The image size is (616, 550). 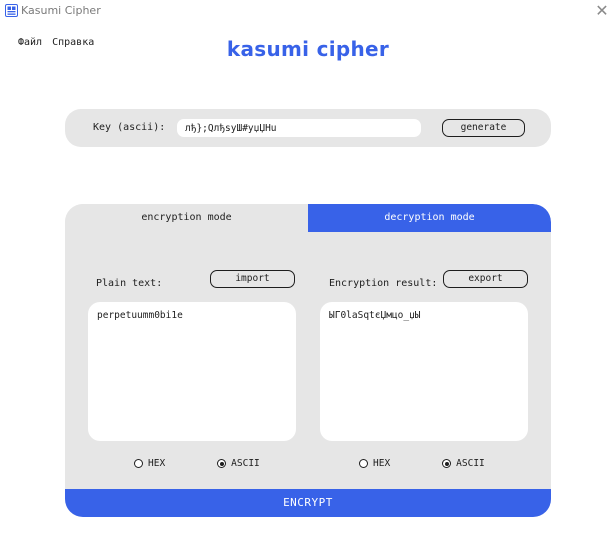 I want to click on tab-encryption-mode: encryption mode, so click(x=186, y=218).